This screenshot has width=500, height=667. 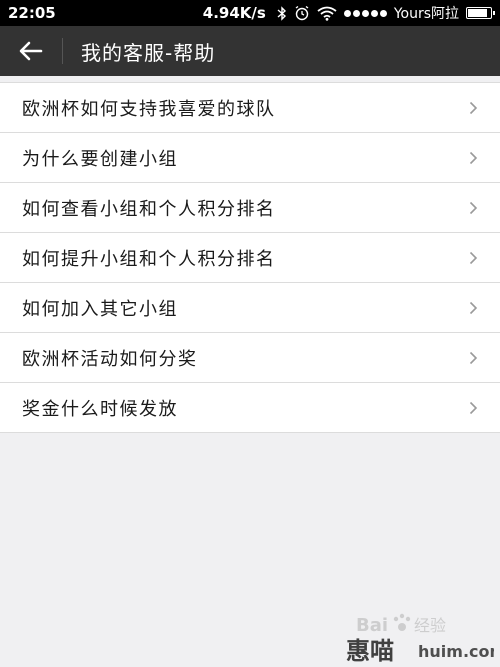 What do you see at coordinates (100, 409) in the screenshot?
I see `help-item-label: 奖金什么时候发放` at bounding box center [100, 409].